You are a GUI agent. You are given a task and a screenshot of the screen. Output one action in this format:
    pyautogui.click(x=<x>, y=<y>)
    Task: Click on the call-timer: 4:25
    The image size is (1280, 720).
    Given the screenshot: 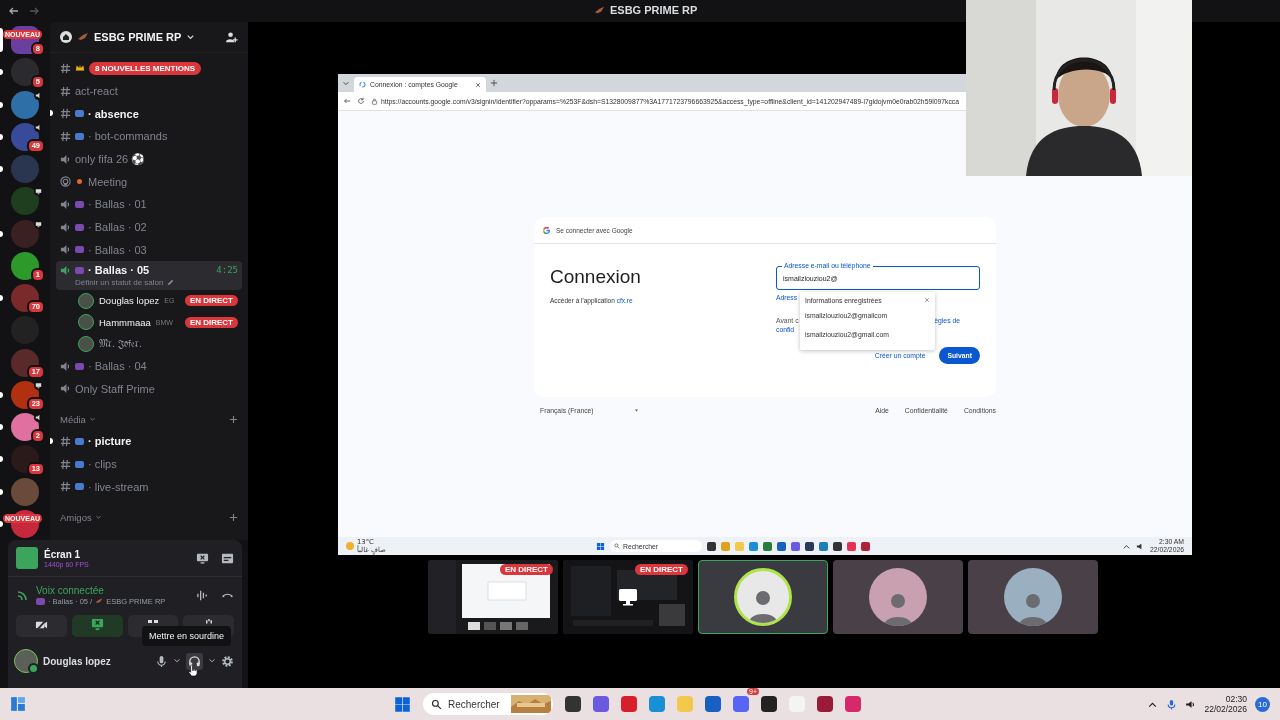 What is the action you would take?
    pyautogui.click(x=227, y=270)
    